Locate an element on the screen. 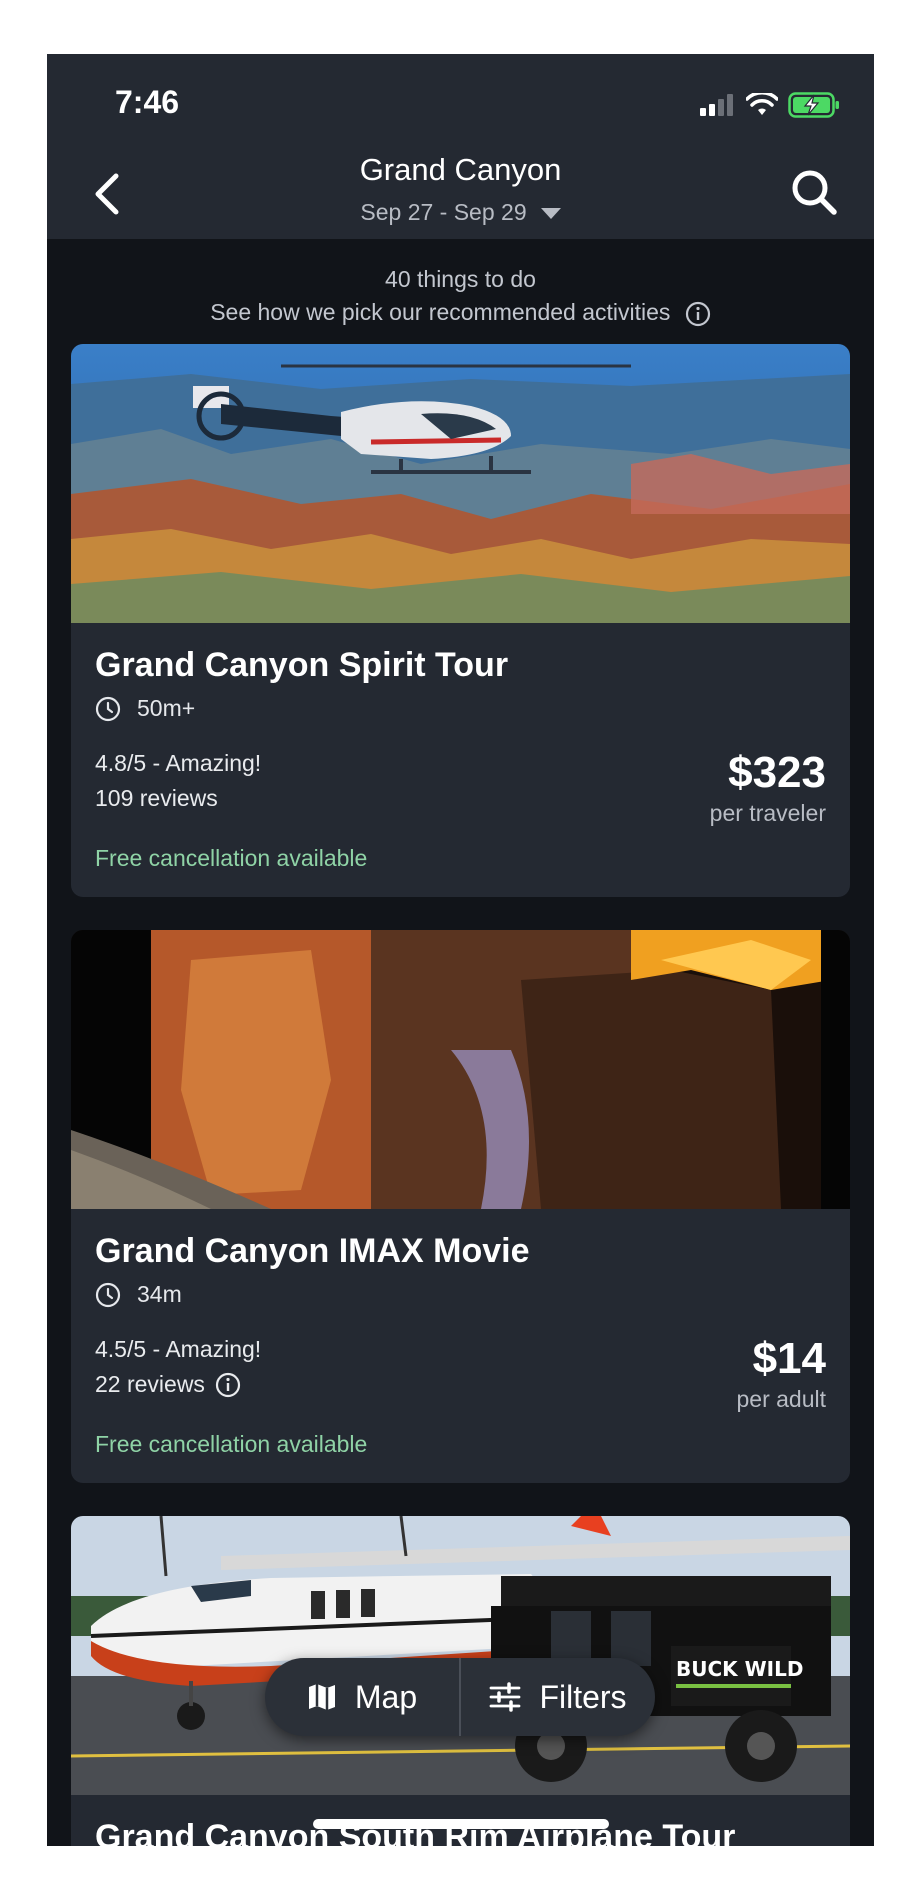 This screenshot has height=1900, width=918. rating-score: 4.5/5 - Amazing! is located at coordinates (178, 1349).